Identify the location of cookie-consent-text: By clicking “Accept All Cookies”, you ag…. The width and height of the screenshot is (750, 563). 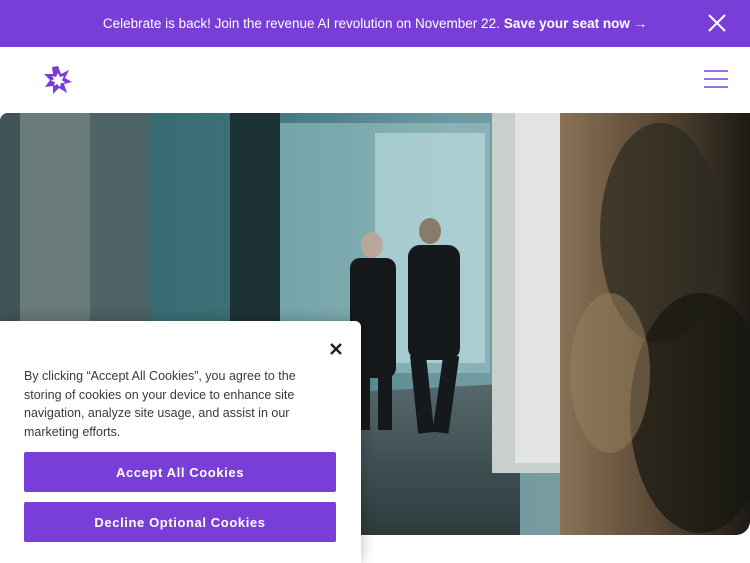
(160, 404).